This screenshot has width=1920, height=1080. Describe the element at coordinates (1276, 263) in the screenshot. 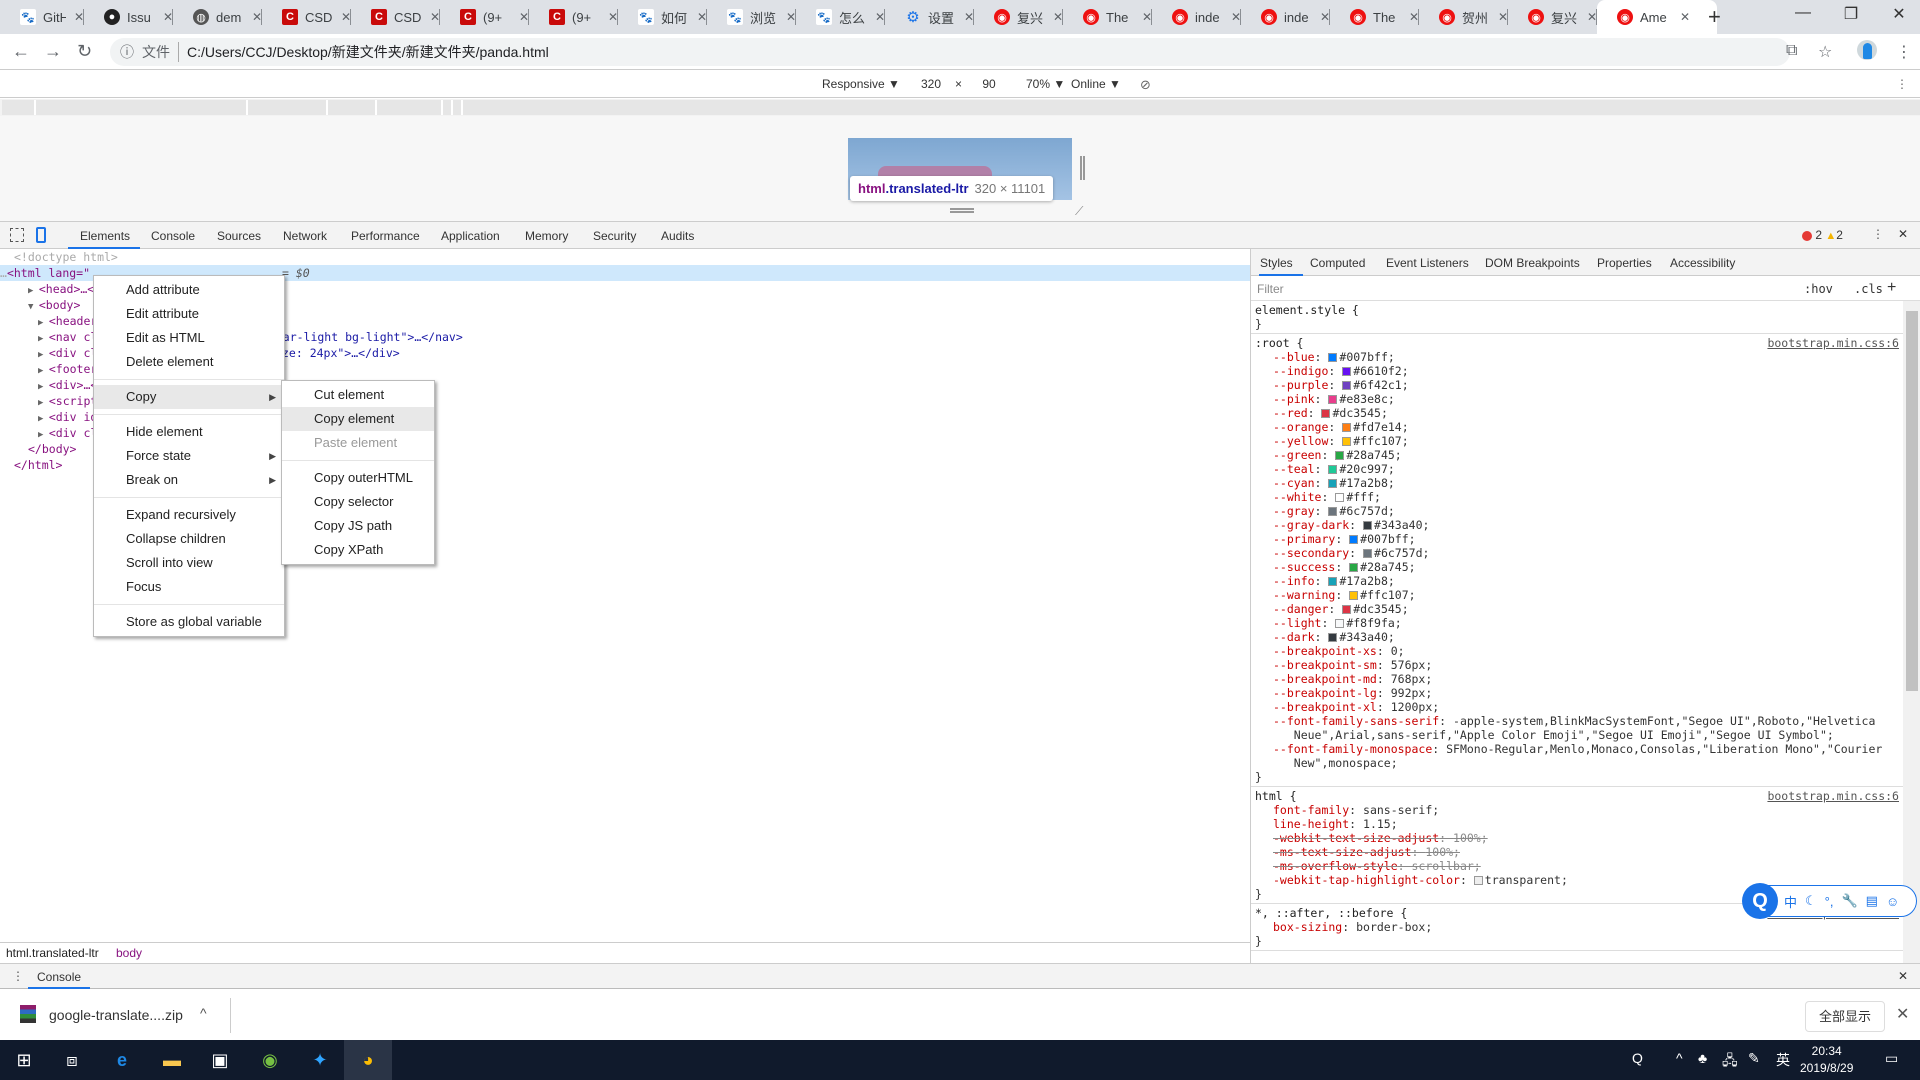

I see `sidebar-tab-styles: Styles` at that location.